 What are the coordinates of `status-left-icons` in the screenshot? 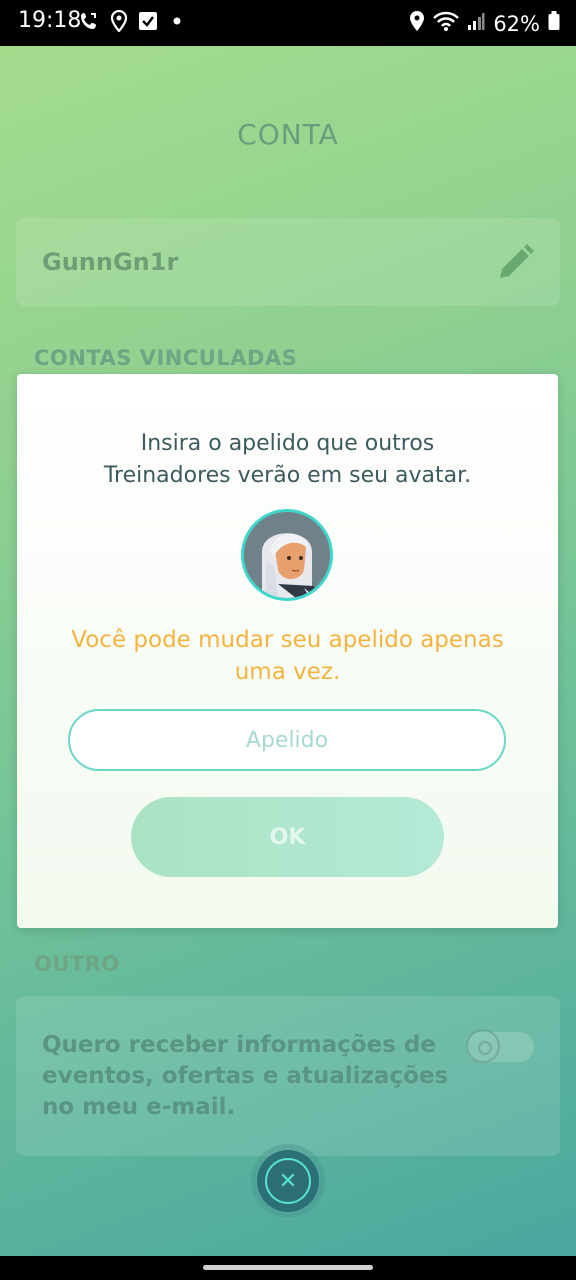 It's located at (132, 22).